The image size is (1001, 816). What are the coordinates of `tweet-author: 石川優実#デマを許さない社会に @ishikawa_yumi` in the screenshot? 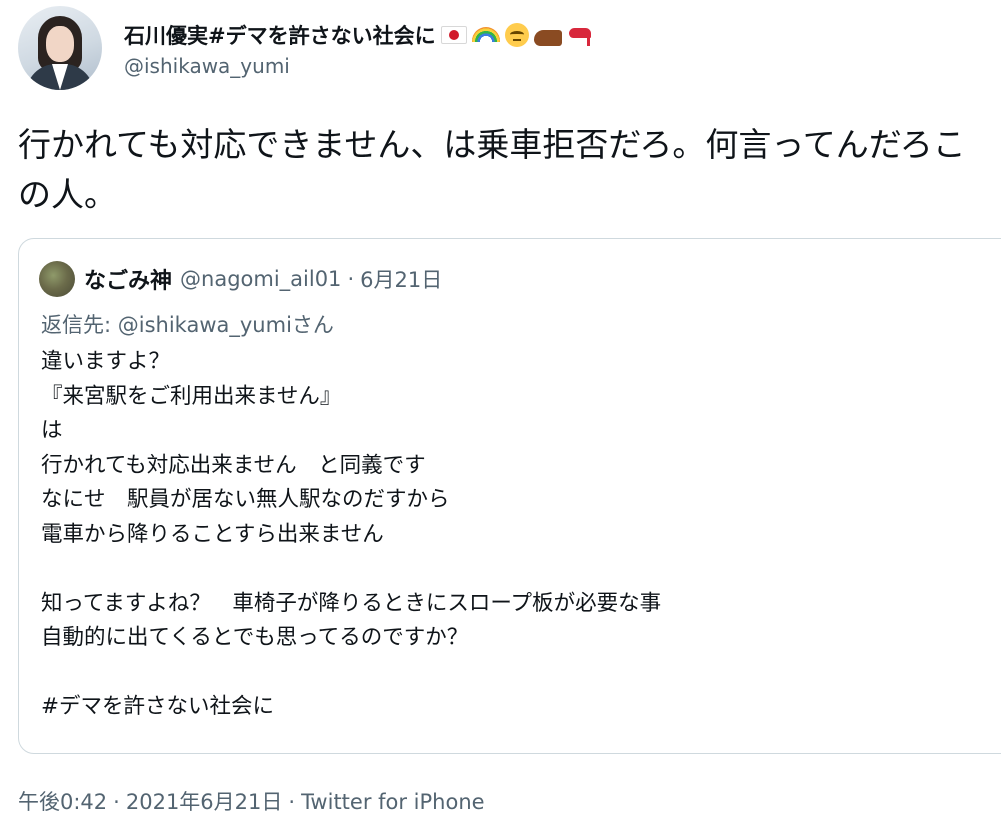 It's located at (306, 48).